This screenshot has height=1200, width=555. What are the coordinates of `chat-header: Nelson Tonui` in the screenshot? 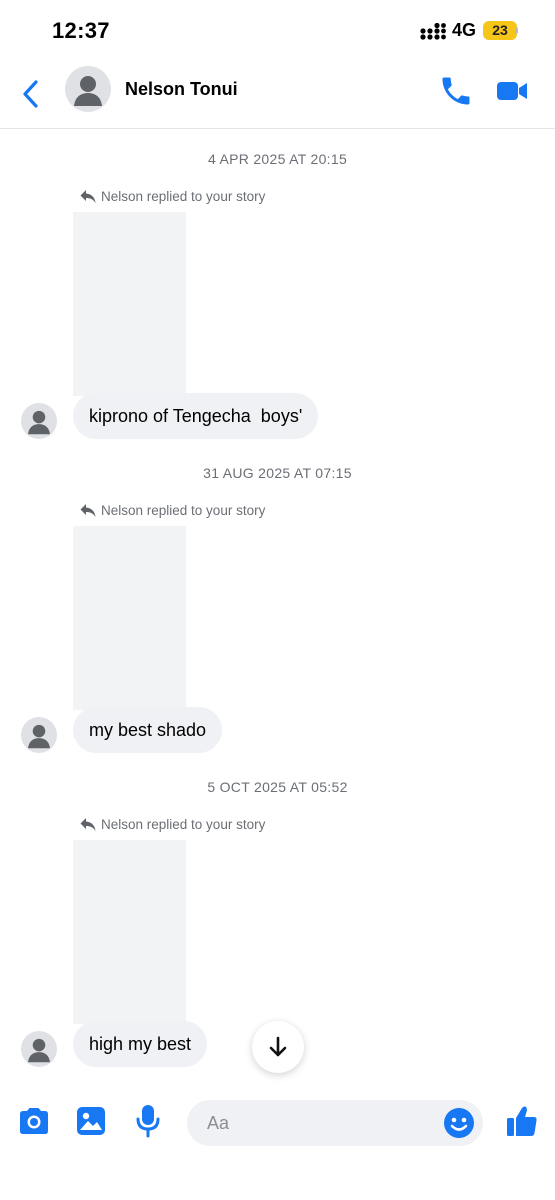 It's located at (277, 94).